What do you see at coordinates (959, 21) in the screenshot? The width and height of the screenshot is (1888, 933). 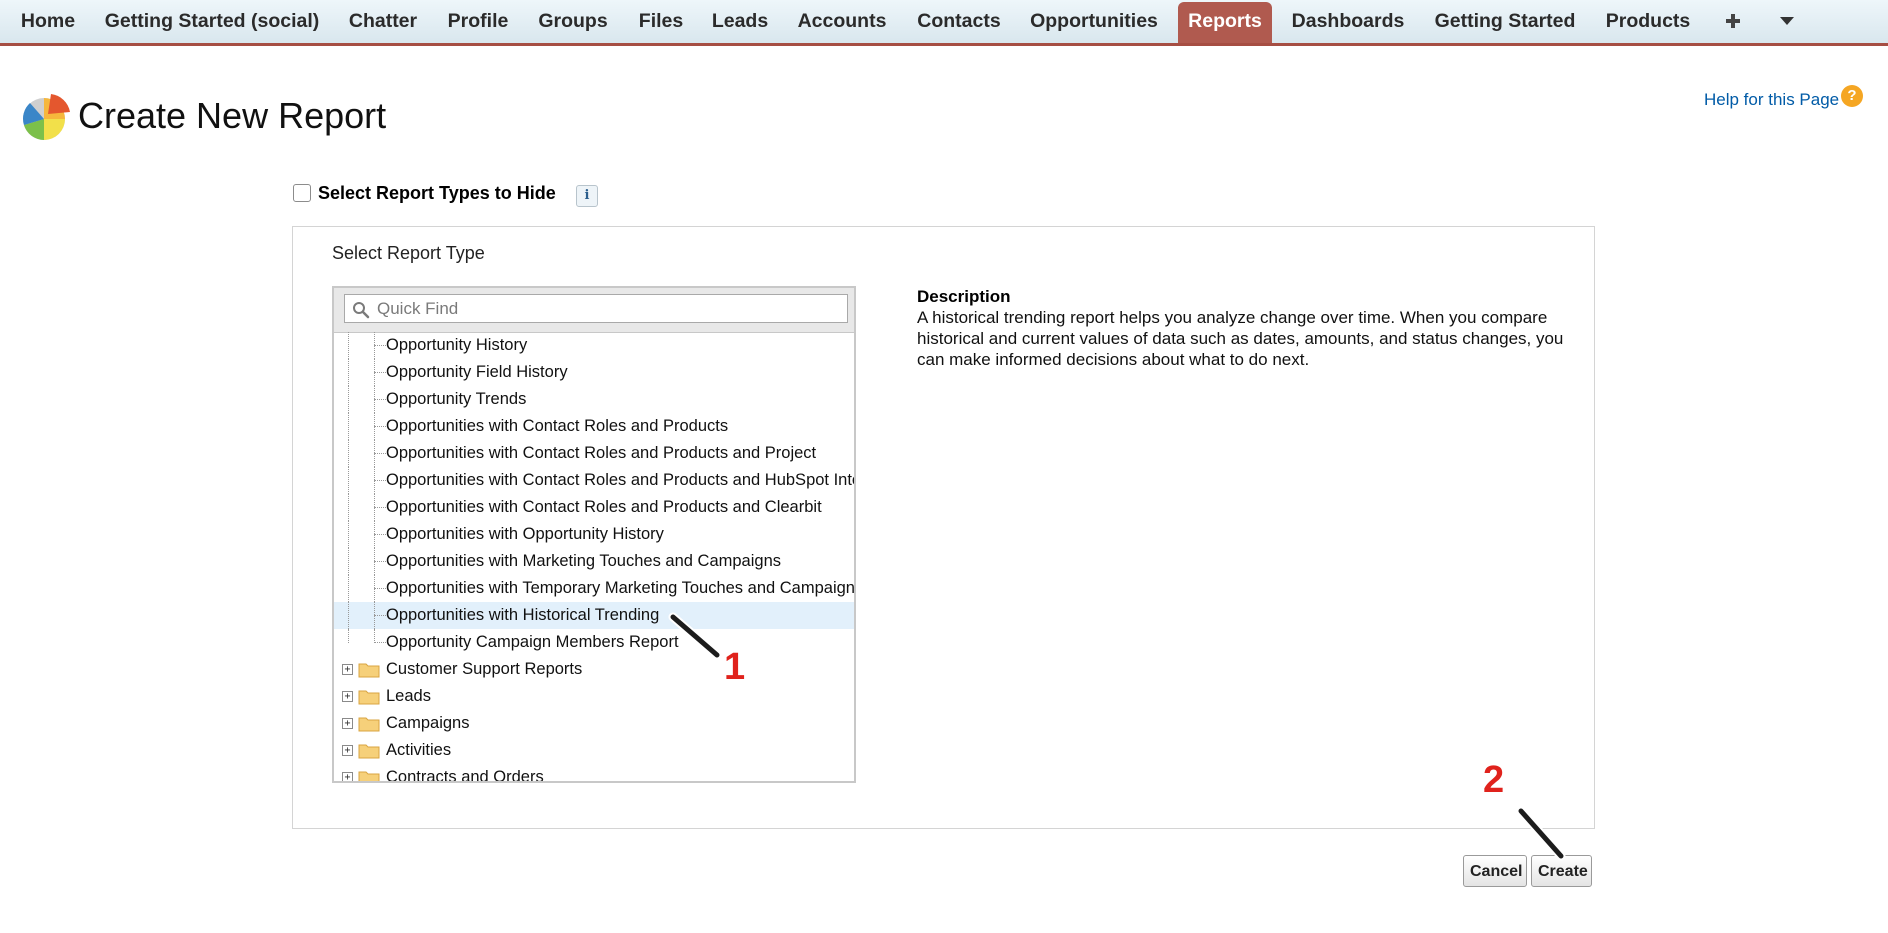 I see `tab-contacts: Contacts` at bounding box center [959, 21].